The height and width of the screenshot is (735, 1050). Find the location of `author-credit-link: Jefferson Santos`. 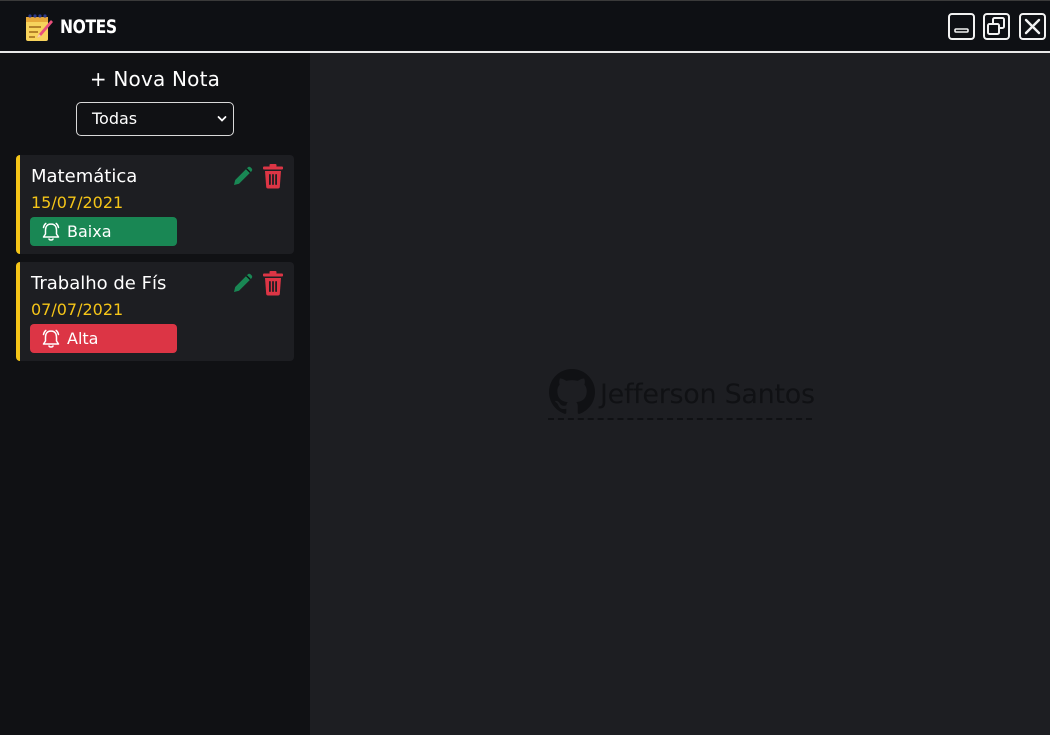

author-credit-link: Jefferson Santos is located at coordinates (681, 393).